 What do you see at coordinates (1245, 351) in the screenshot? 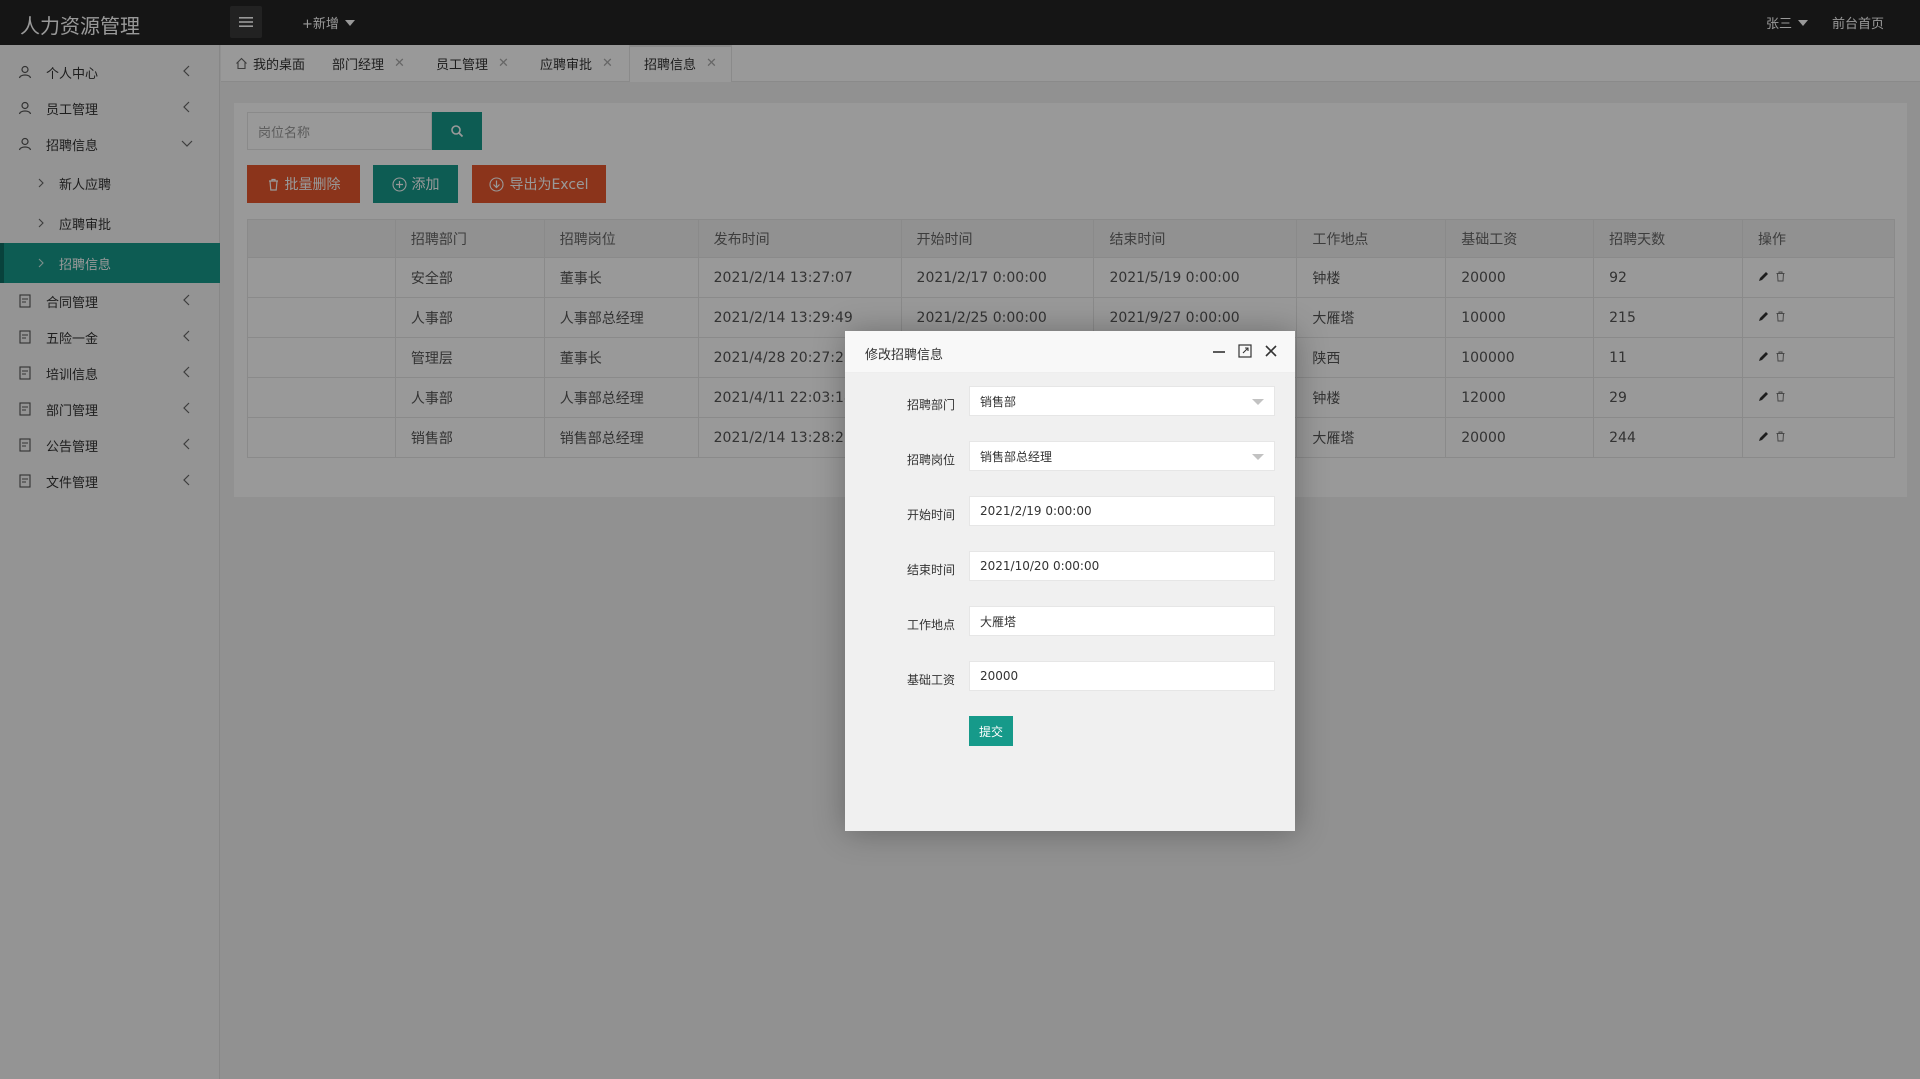
I see `maximize-icon` at bounding box center [1245, 351].